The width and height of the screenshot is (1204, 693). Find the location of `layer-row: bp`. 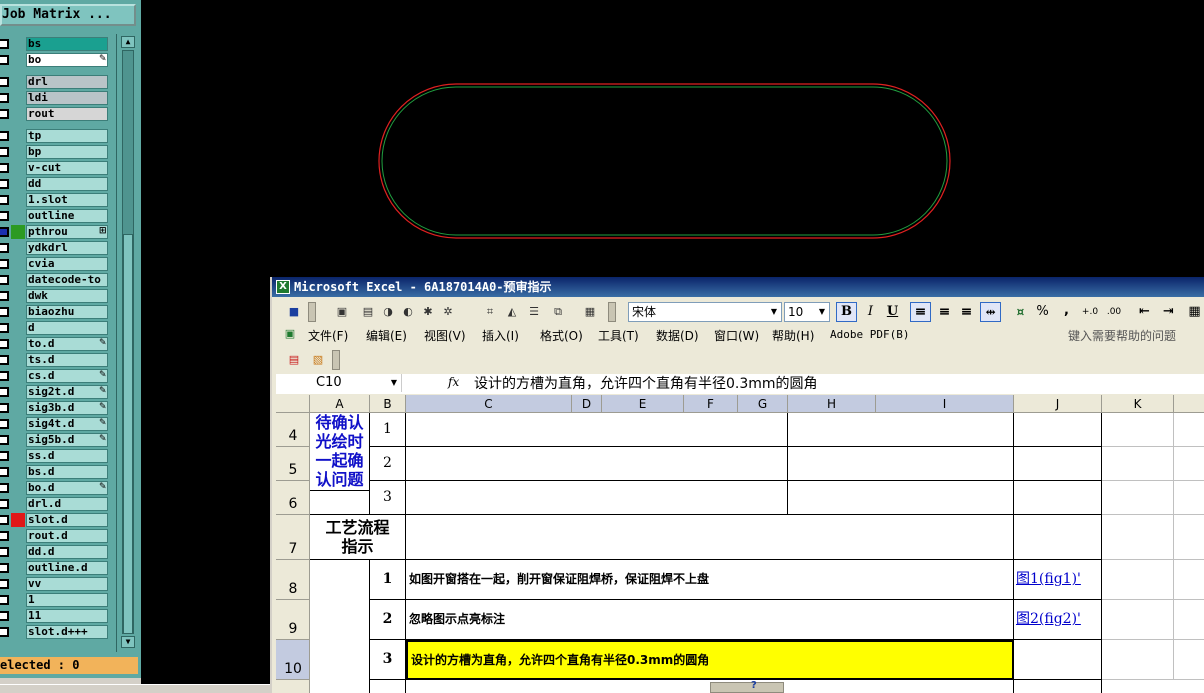

layer-row: bp is located at coordinates (58, 152).